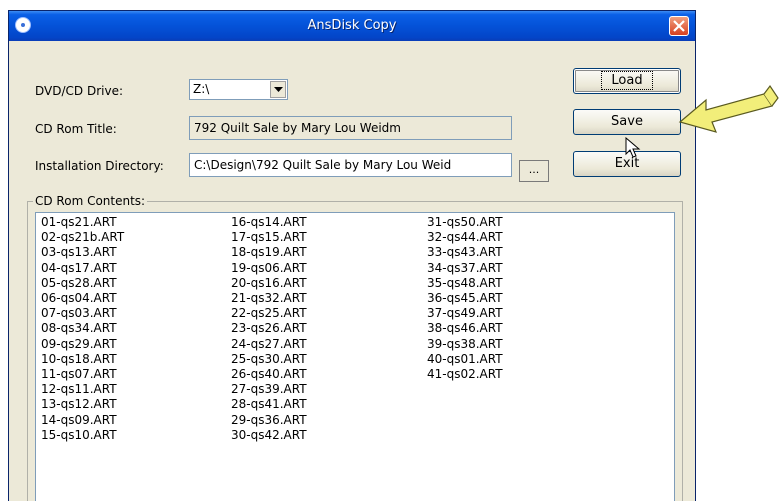  What do you see at coordinates (99, 166) in the screenshot?
I see `install-dir-label: Installation Directory:` at bounding box center [99, 166].